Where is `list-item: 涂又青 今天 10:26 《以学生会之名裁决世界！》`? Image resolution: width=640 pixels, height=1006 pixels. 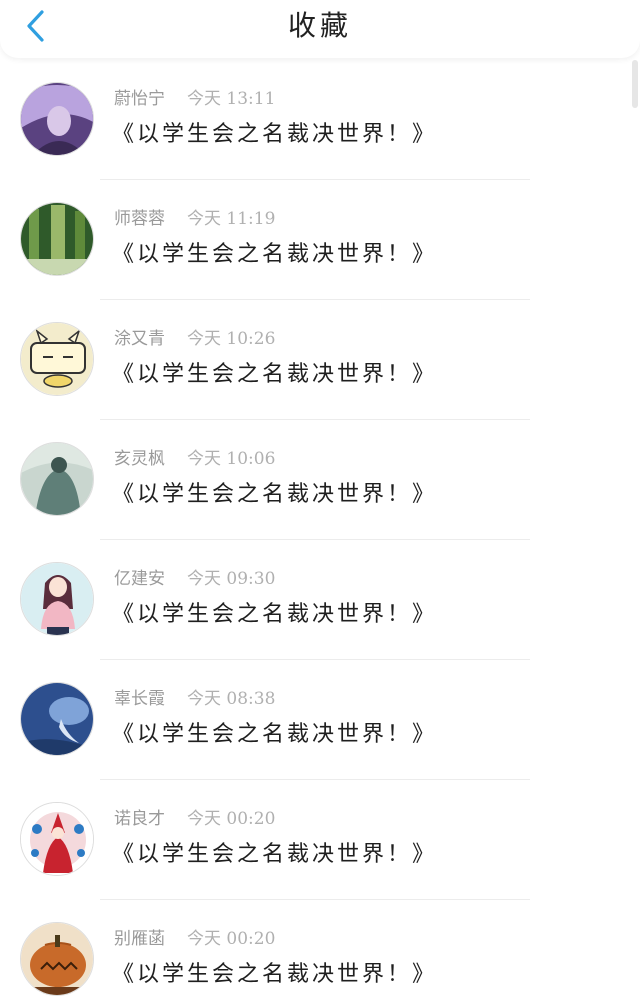 list-item: 涂又青 今天 10:26 《以学生会之名裁决世界！》 is located at coordinates (320, 360).